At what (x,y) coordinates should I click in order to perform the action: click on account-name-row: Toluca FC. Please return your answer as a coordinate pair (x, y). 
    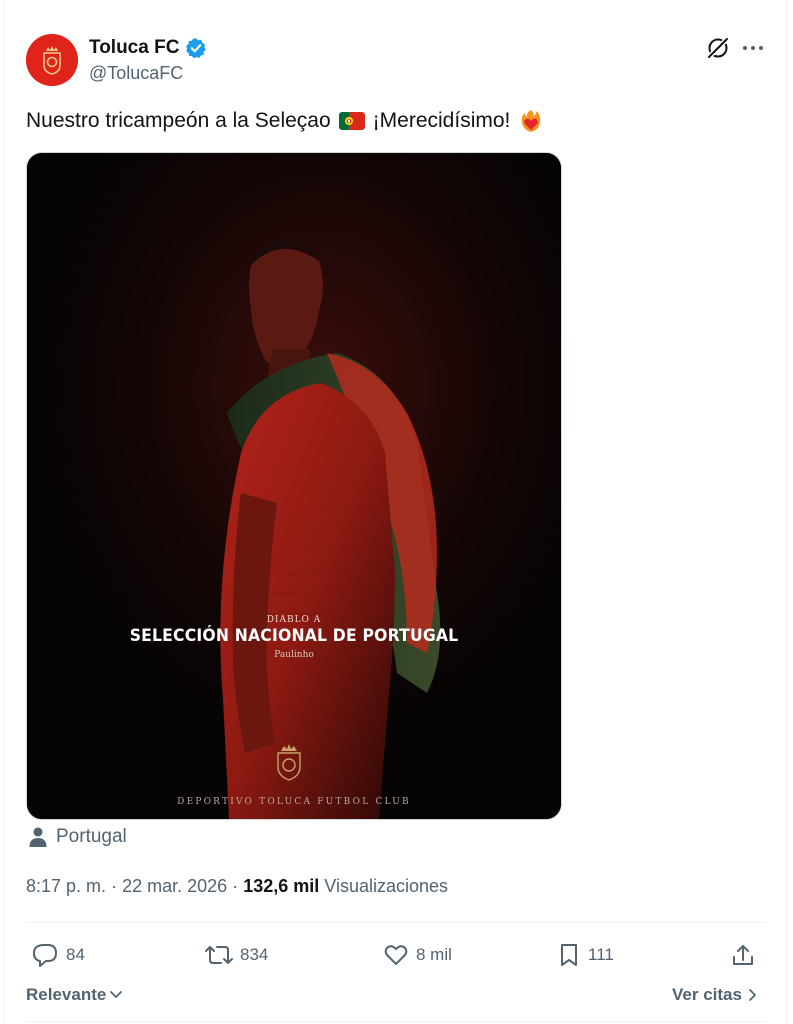
    Looking at the image, I should click on (148, 48).